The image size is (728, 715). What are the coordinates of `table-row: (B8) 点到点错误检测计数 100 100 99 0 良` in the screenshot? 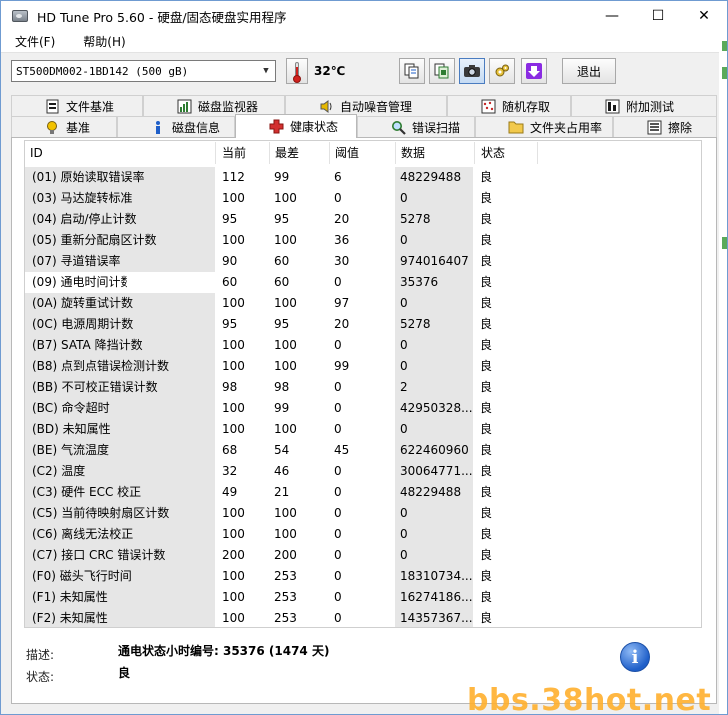 It's located at (363, 366).